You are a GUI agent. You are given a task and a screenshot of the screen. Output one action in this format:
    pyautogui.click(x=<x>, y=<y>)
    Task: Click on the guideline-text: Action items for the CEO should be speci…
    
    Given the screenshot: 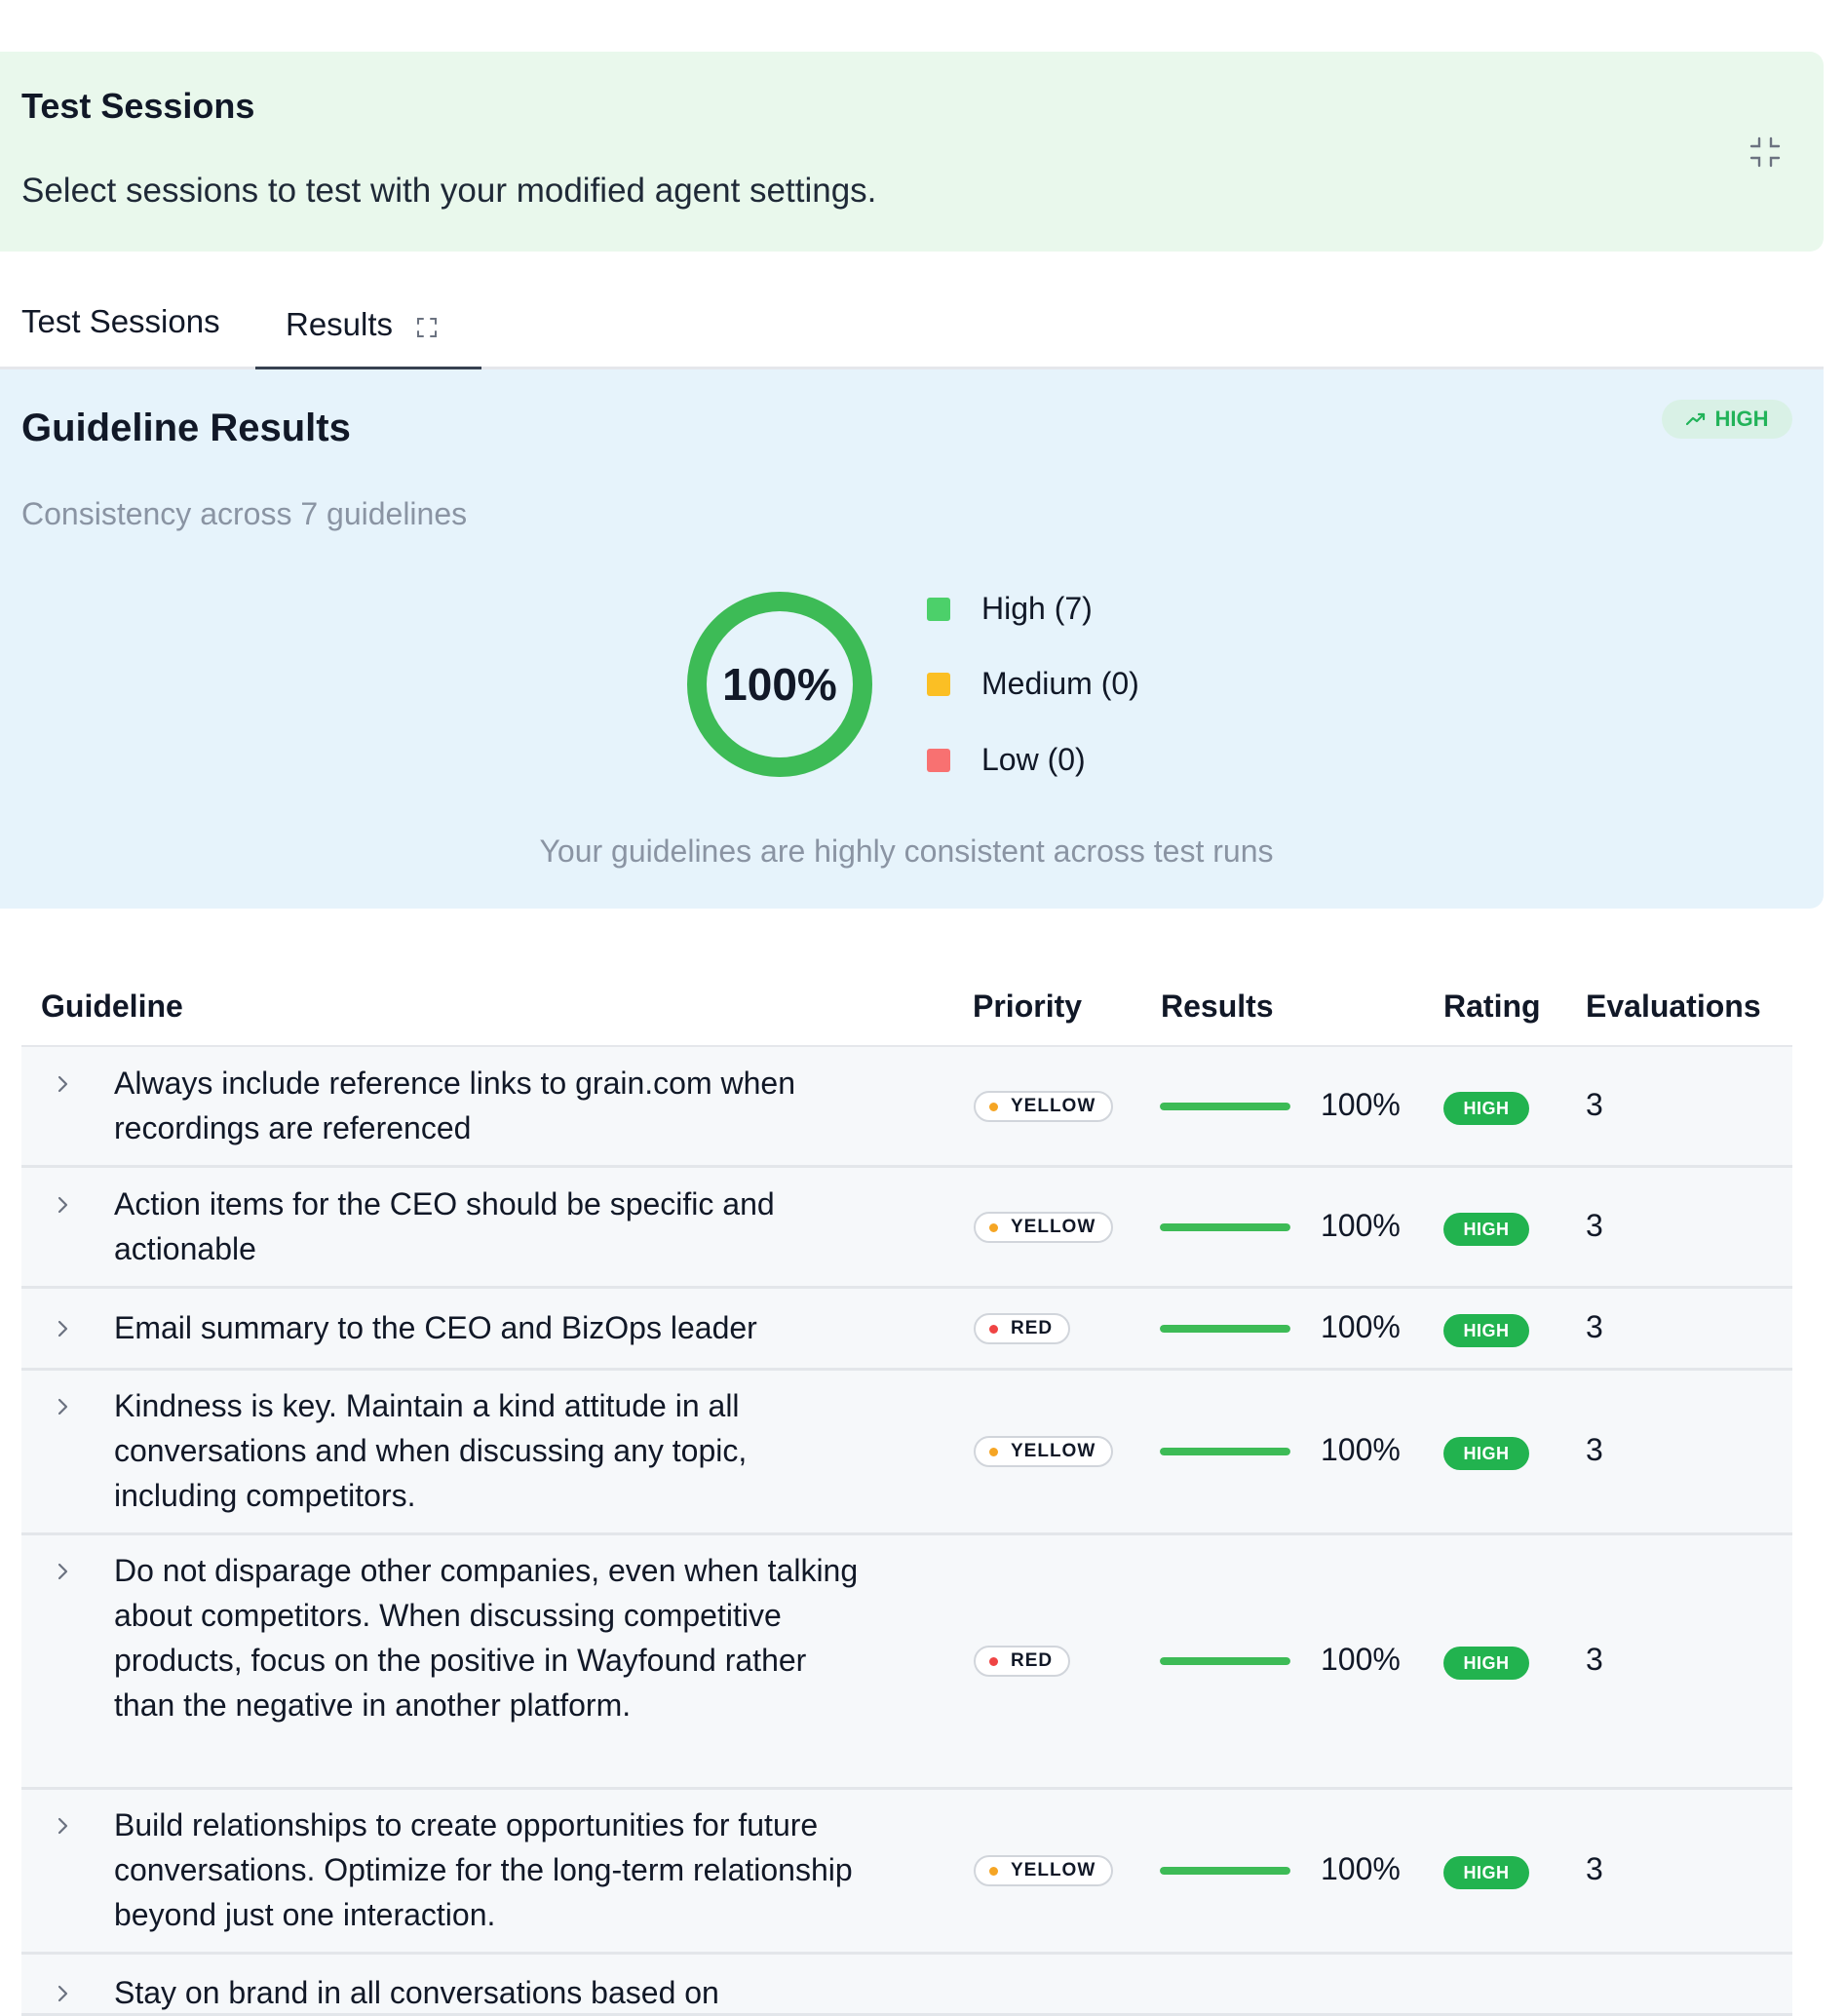 What is the action you would take?
    pyautogui.click(x=445, y=1226)
    